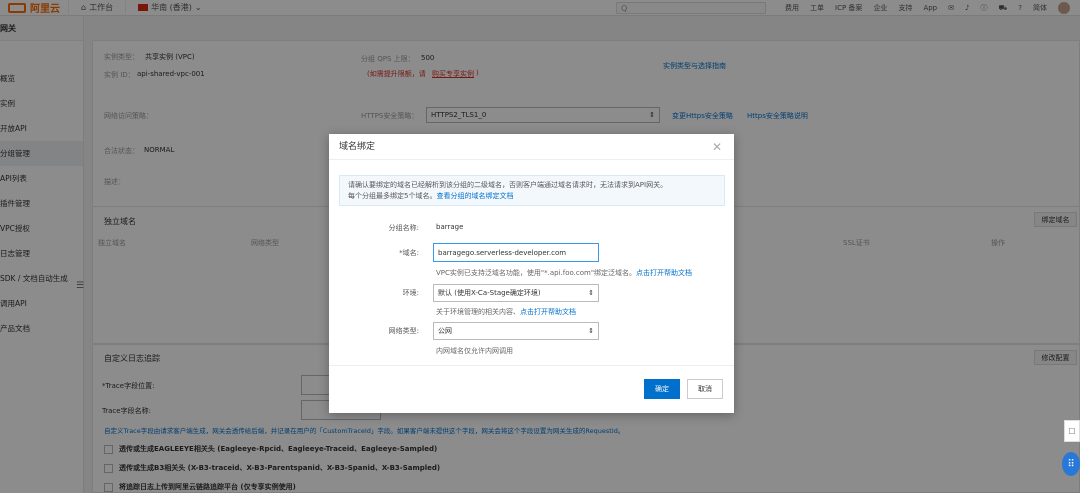 This screenshot has width=1080, height=493. What do you see at coordinates (548, 312) in the screenshot?
I see `env-help-link: 点击打开帮助文档` at bounding box center [548, 312].